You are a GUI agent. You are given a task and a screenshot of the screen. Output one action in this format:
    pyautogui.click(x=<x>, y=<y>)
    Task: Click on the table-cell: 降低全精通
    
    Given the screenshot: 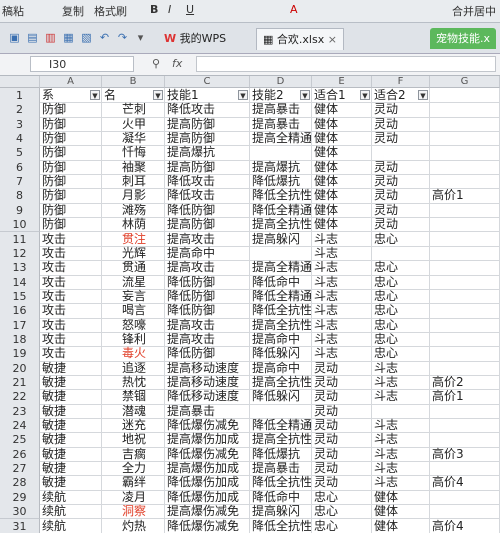 What is the action you would take?
    pyautogui.click(x=281, y=296)
    